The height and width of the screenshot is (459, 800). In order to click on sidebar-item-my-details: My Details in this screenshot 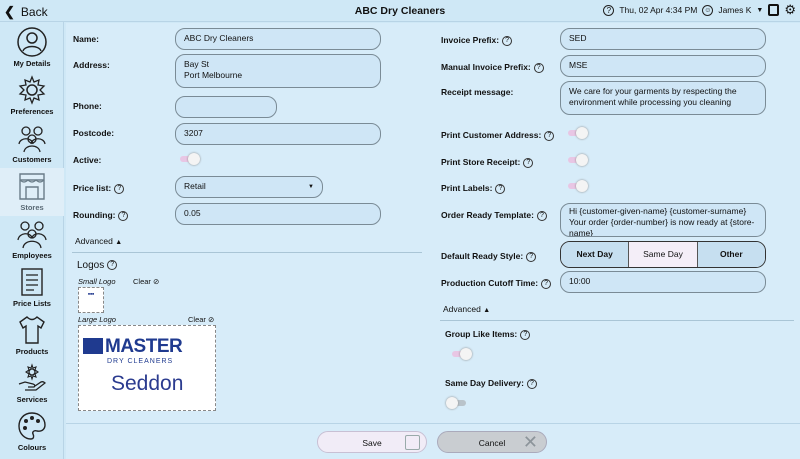, I will do `click(32, 48)`.